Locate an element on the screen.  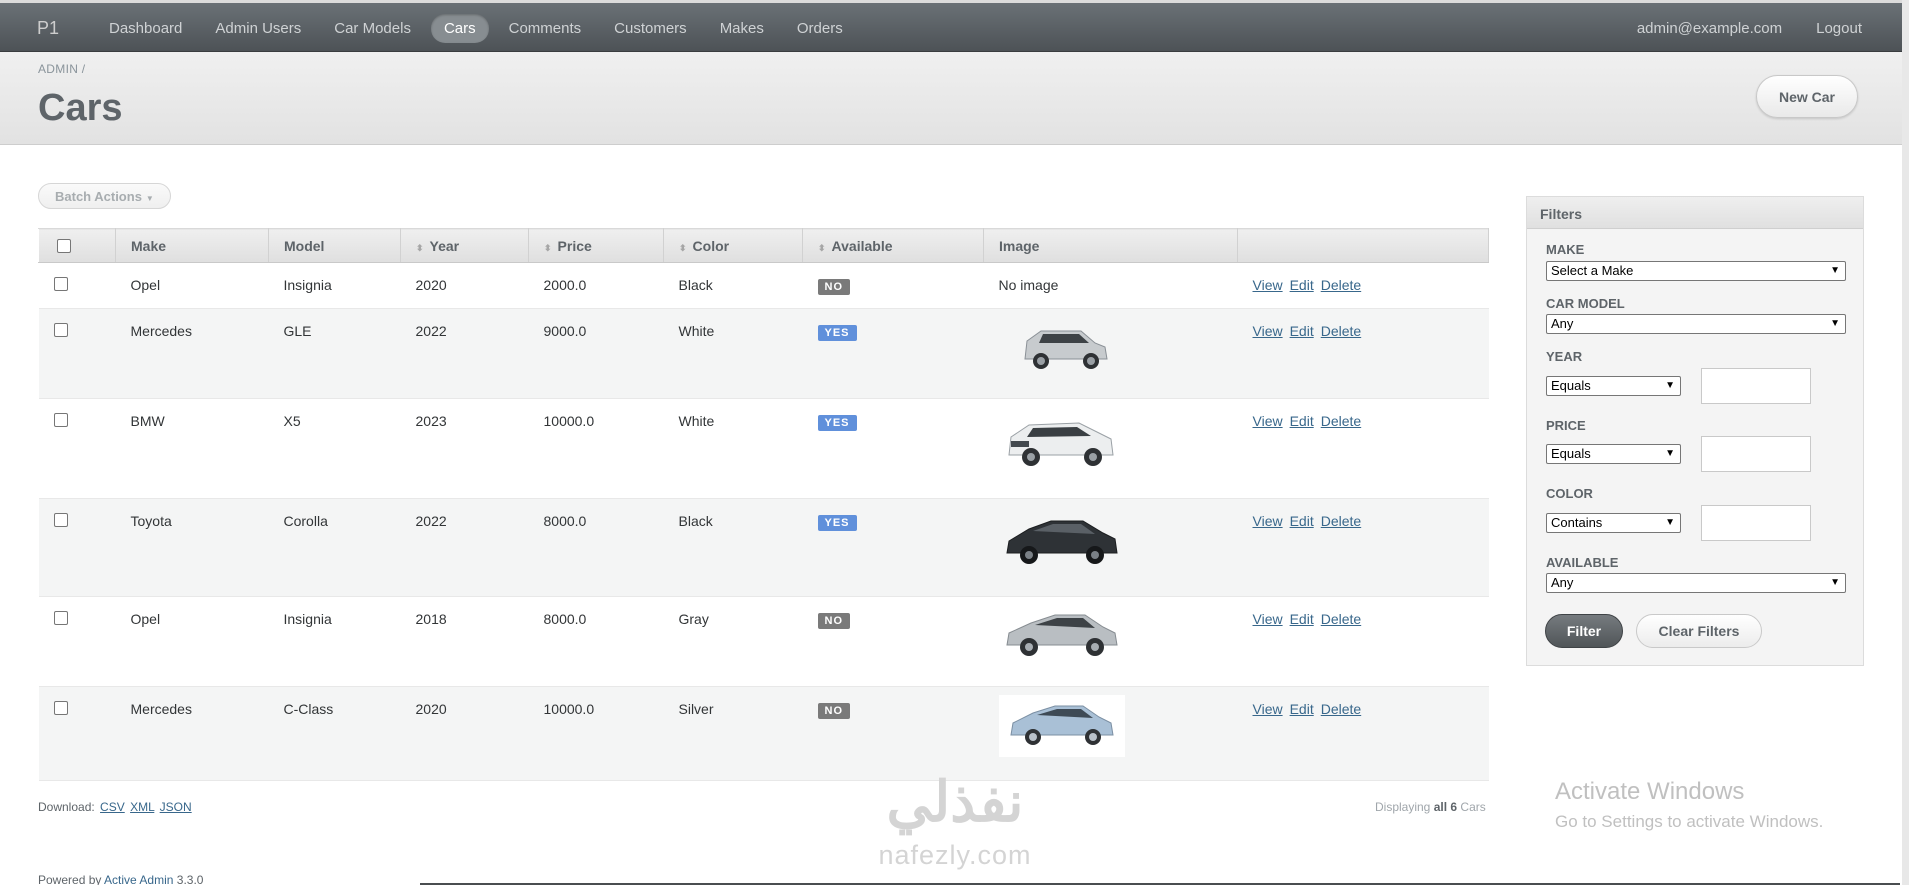
cell-color: Black is located at coordinates (733, 285).